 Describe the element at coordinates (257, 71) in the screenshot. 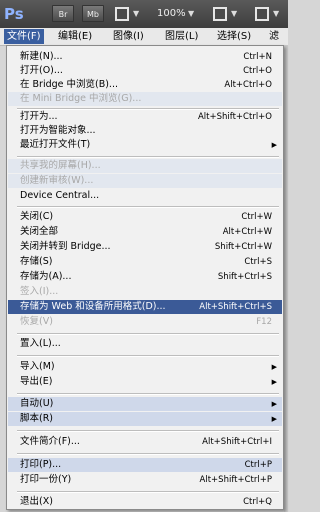

I see `shortcut-label: Ctrl+O` at that location.